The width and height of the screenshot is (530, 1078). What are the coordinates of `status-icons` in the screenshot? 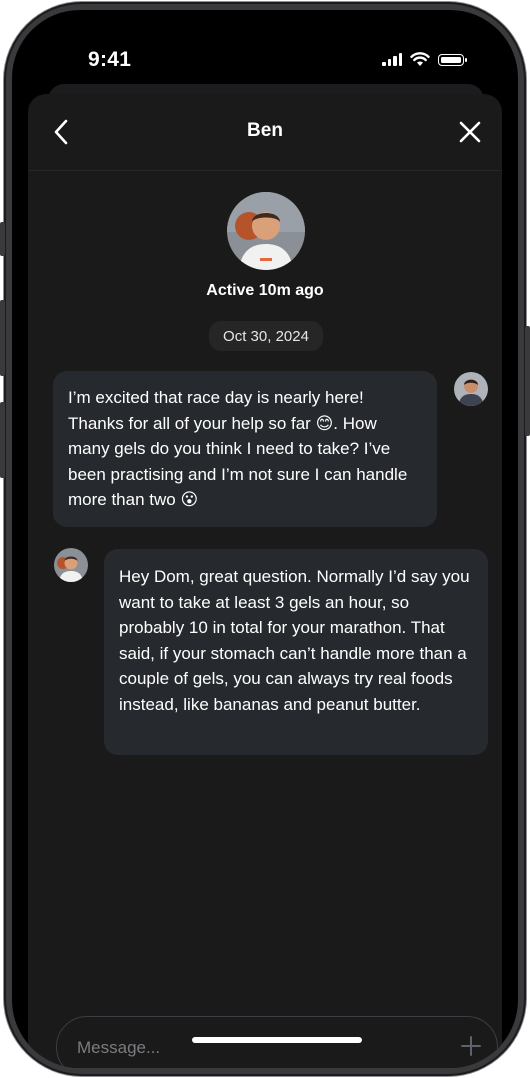 It's located at (424, 59).